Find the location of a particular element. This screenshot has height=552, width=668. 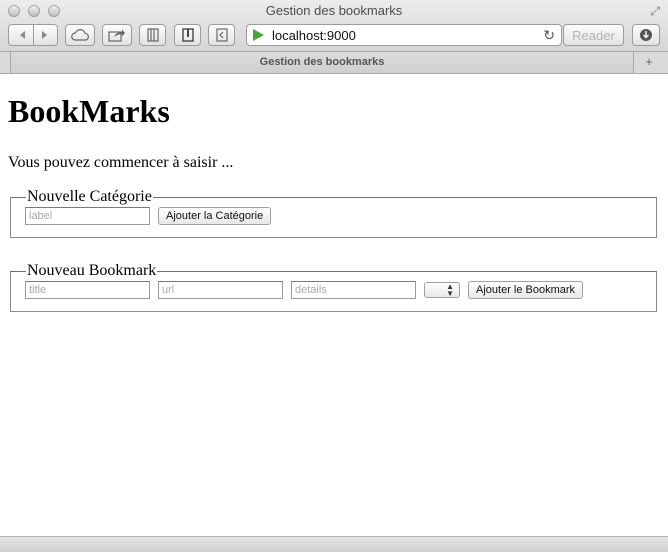

downloads-button is located at coordinates (646, 35).